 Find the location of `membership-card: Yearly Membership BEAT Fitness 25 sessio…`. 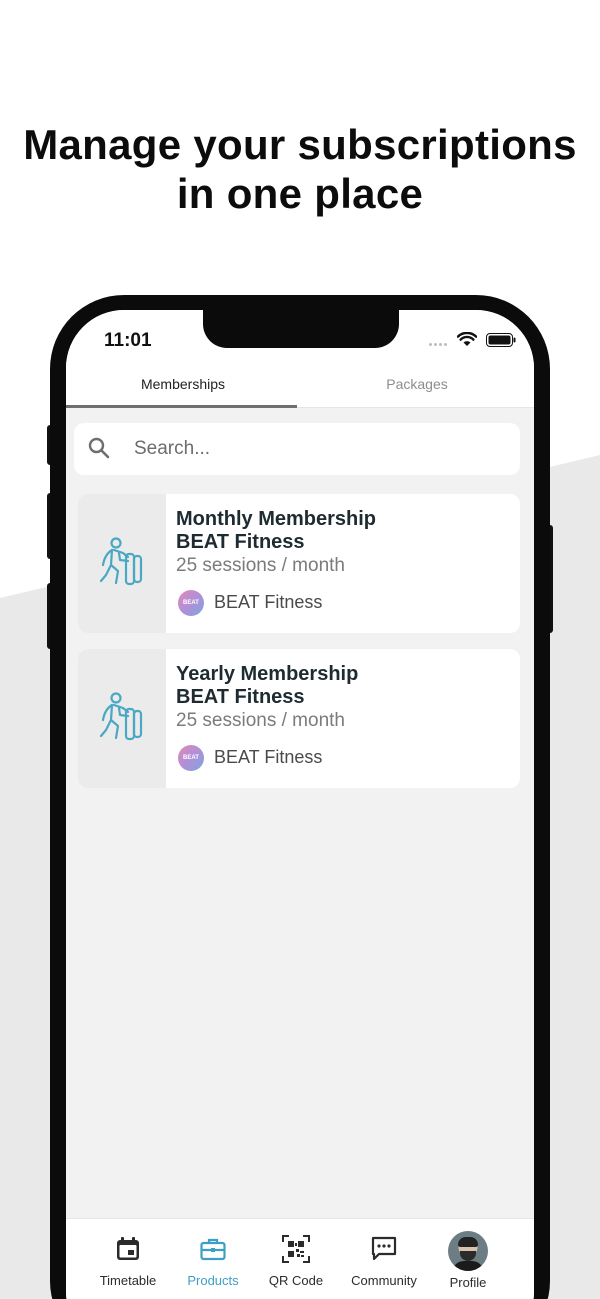

membership-card: Yearly Membership BEAT Fitness 25 sessio… is located at coordinates (299, 718).